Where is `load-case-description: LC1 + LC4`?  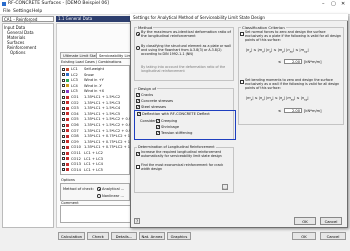 load-case-description: LC1 + LC4 is located at coordinates (93, 164).